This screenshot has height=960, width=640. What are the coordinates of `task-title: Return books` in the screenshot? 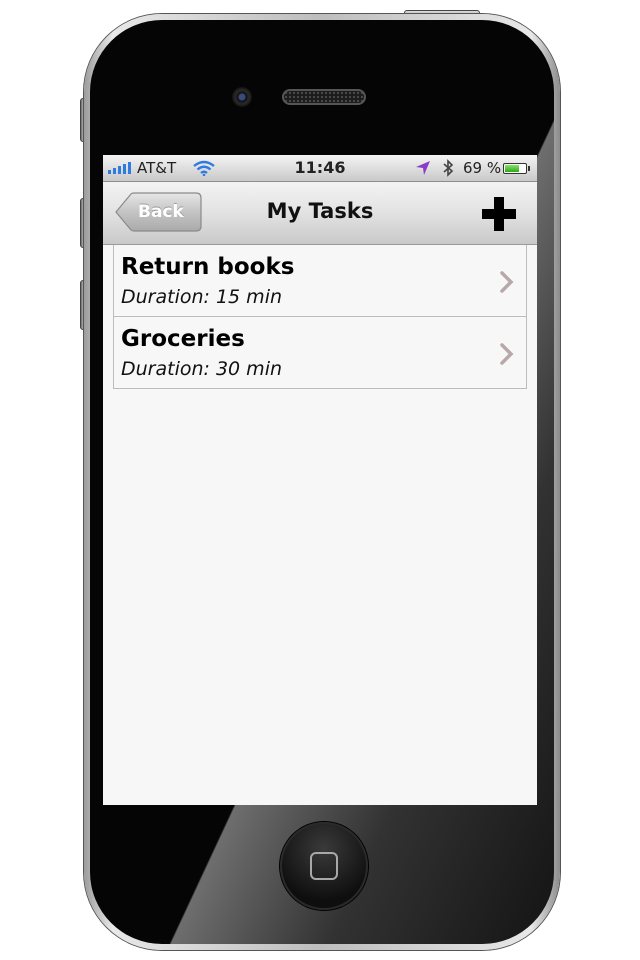 It's located at (208, 267).